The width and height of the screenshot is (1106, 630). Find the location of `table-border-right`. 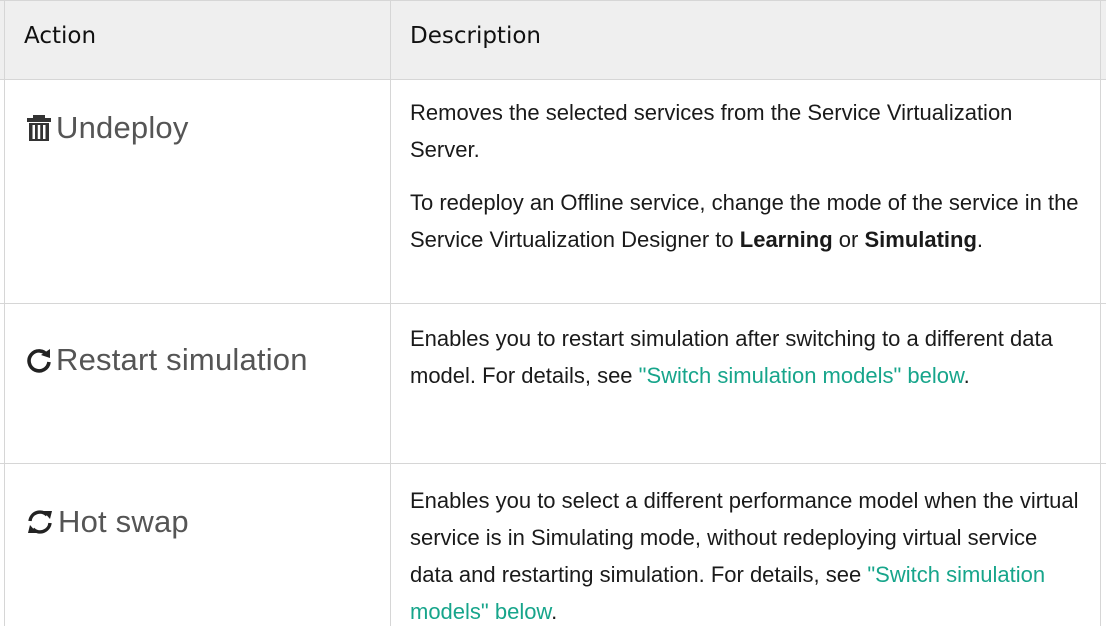

table-border-right is located at coordinates (1100, 313).